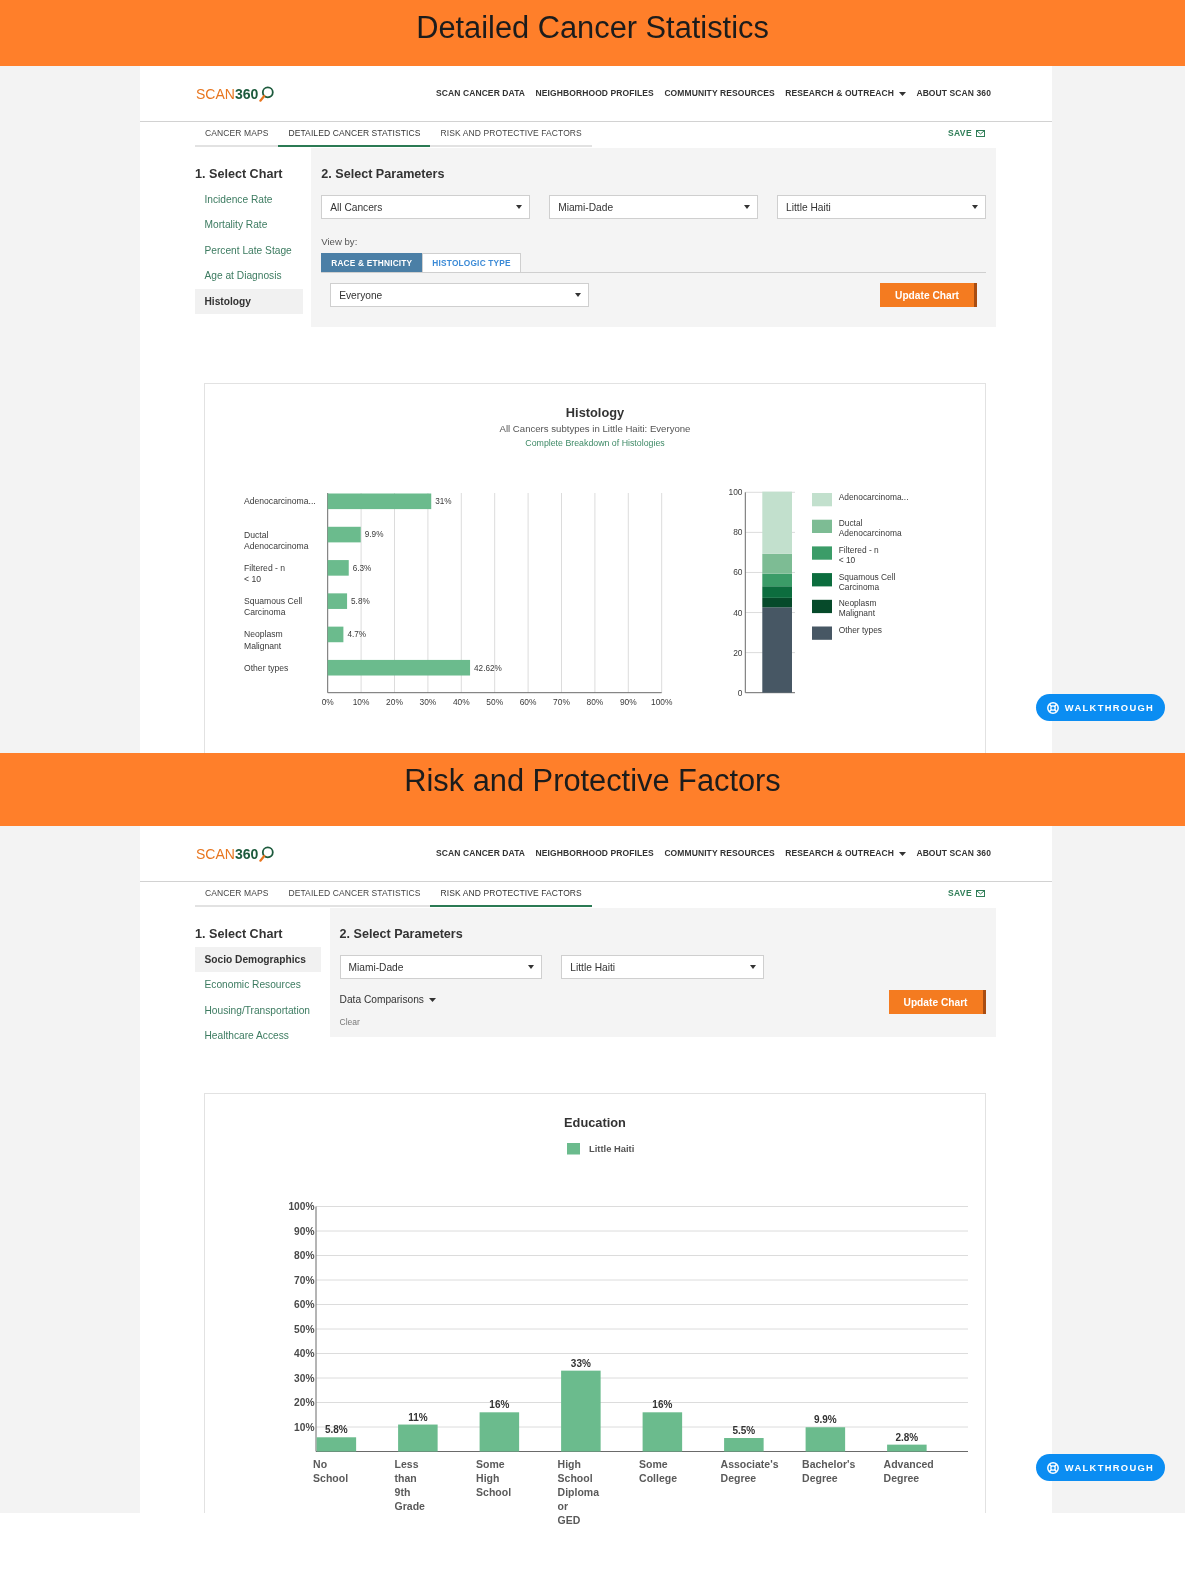 The width and height of the screenshot is (1185, 1596). What do you see at coordinates (595, 443) in the screenshot?
I see `breakdown-link: Complete Breakdown of Histologies` at bounding box center [595, 443].